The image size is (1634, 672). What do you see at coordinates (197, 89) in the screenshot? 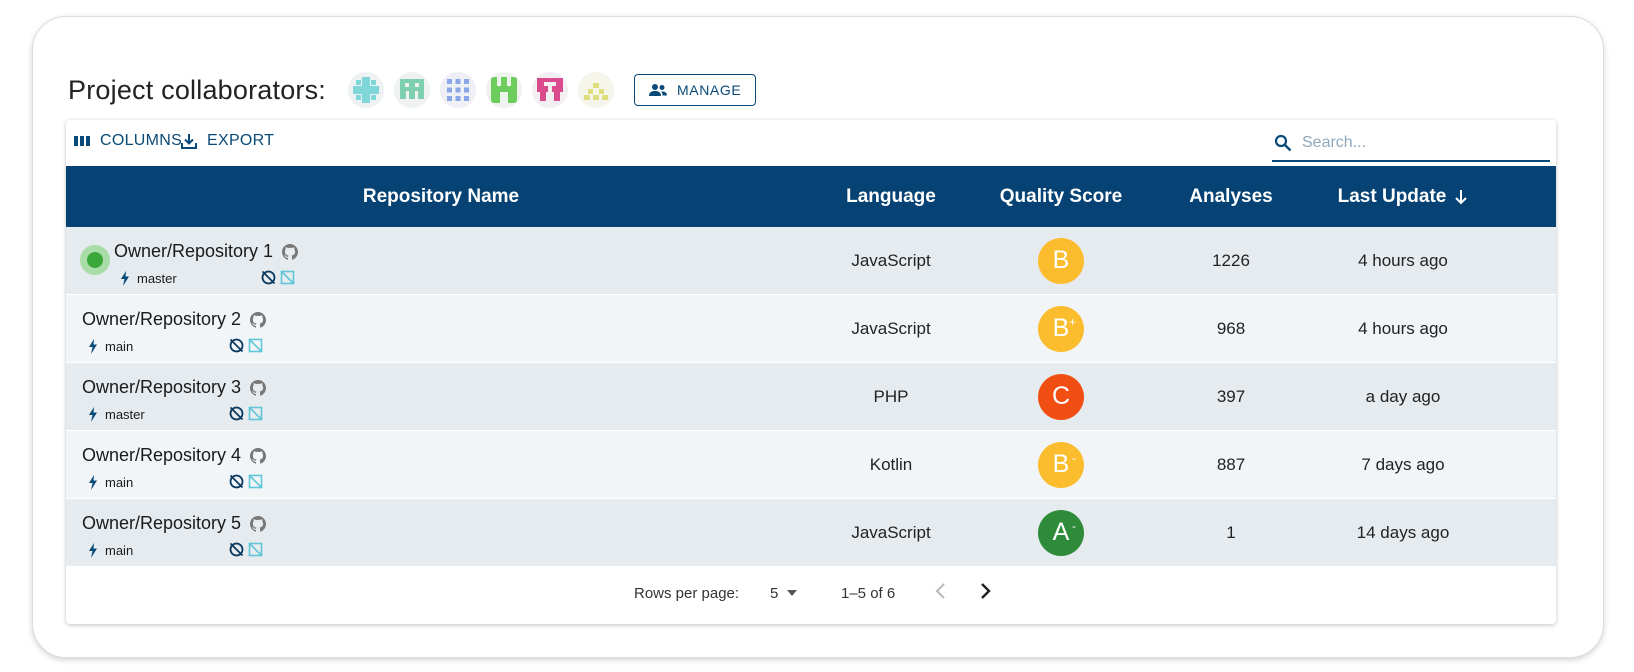
I see `collaborators-title: Project collaborators:` at bounding box center [197, 89].